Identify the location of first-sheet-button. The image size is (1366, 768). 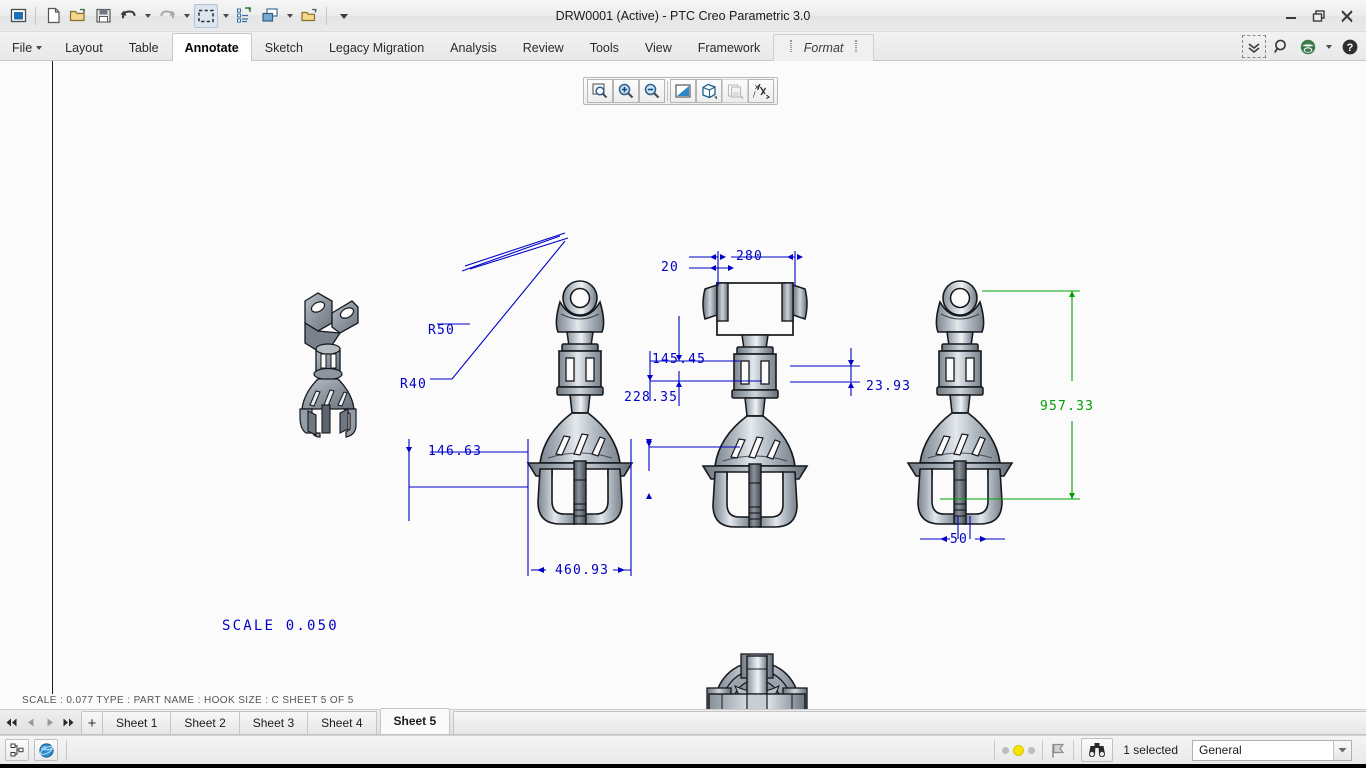
(11, 722).